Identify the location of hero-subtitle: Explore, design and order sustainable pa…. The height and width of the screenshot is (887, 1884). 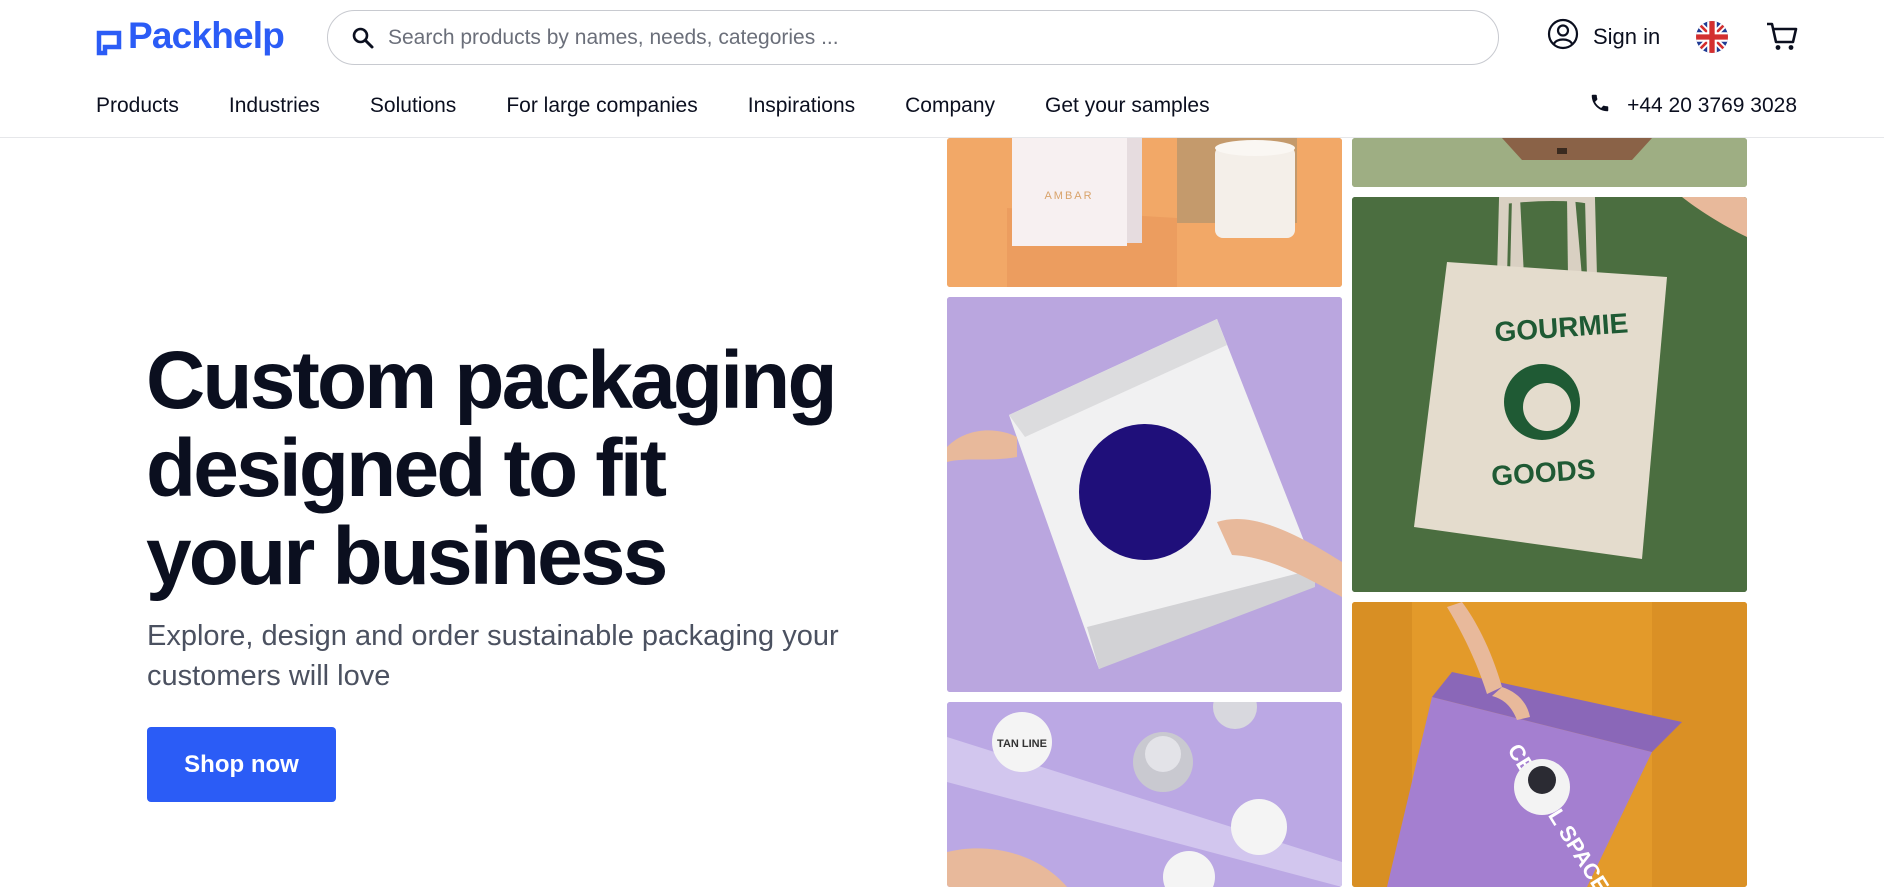
(493, 656).